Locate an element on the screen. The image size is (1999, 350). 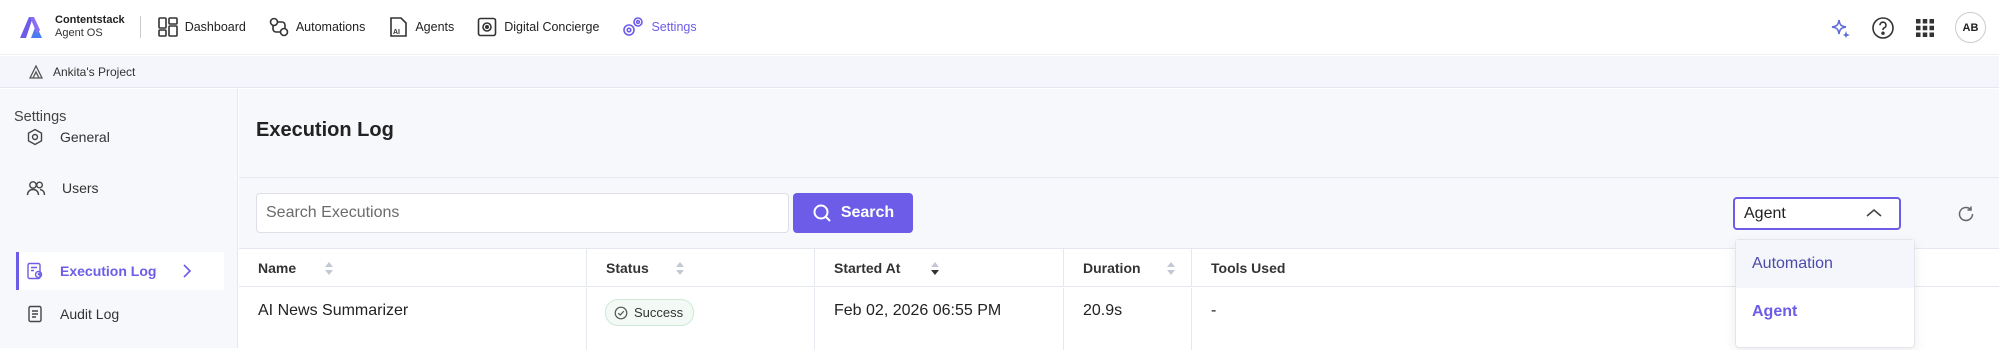
divider is located at coordinates (140, 27).